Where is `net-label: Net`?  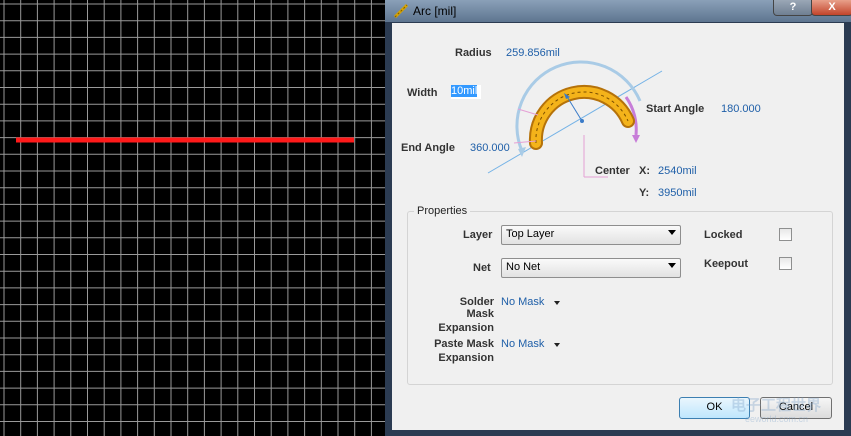
net-label: Net is located at coordinates (482, 268).